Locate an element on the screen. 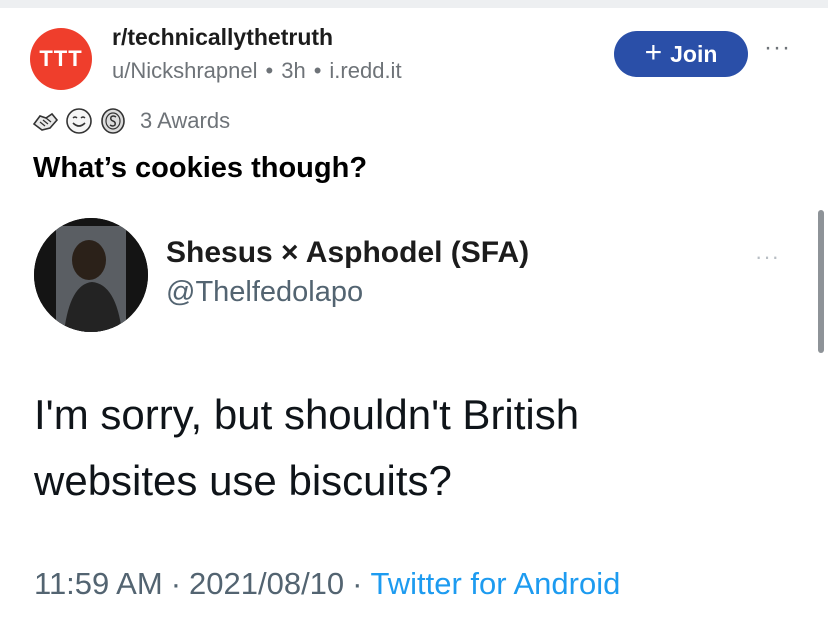 The image size is (828, 619). profile-photo-icon is located at coordinates (91, 275).